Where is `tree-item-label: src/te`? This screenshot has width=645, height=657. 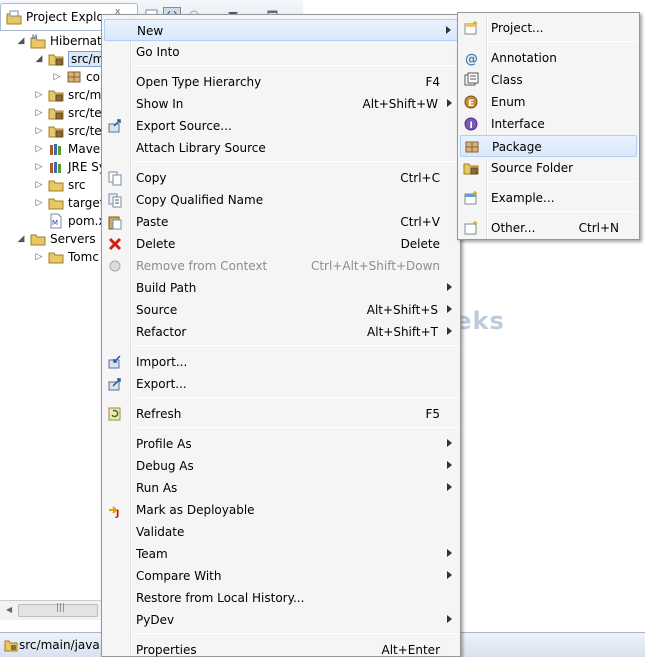
tree-item-label: src/te is located at coordinates (85, 131).